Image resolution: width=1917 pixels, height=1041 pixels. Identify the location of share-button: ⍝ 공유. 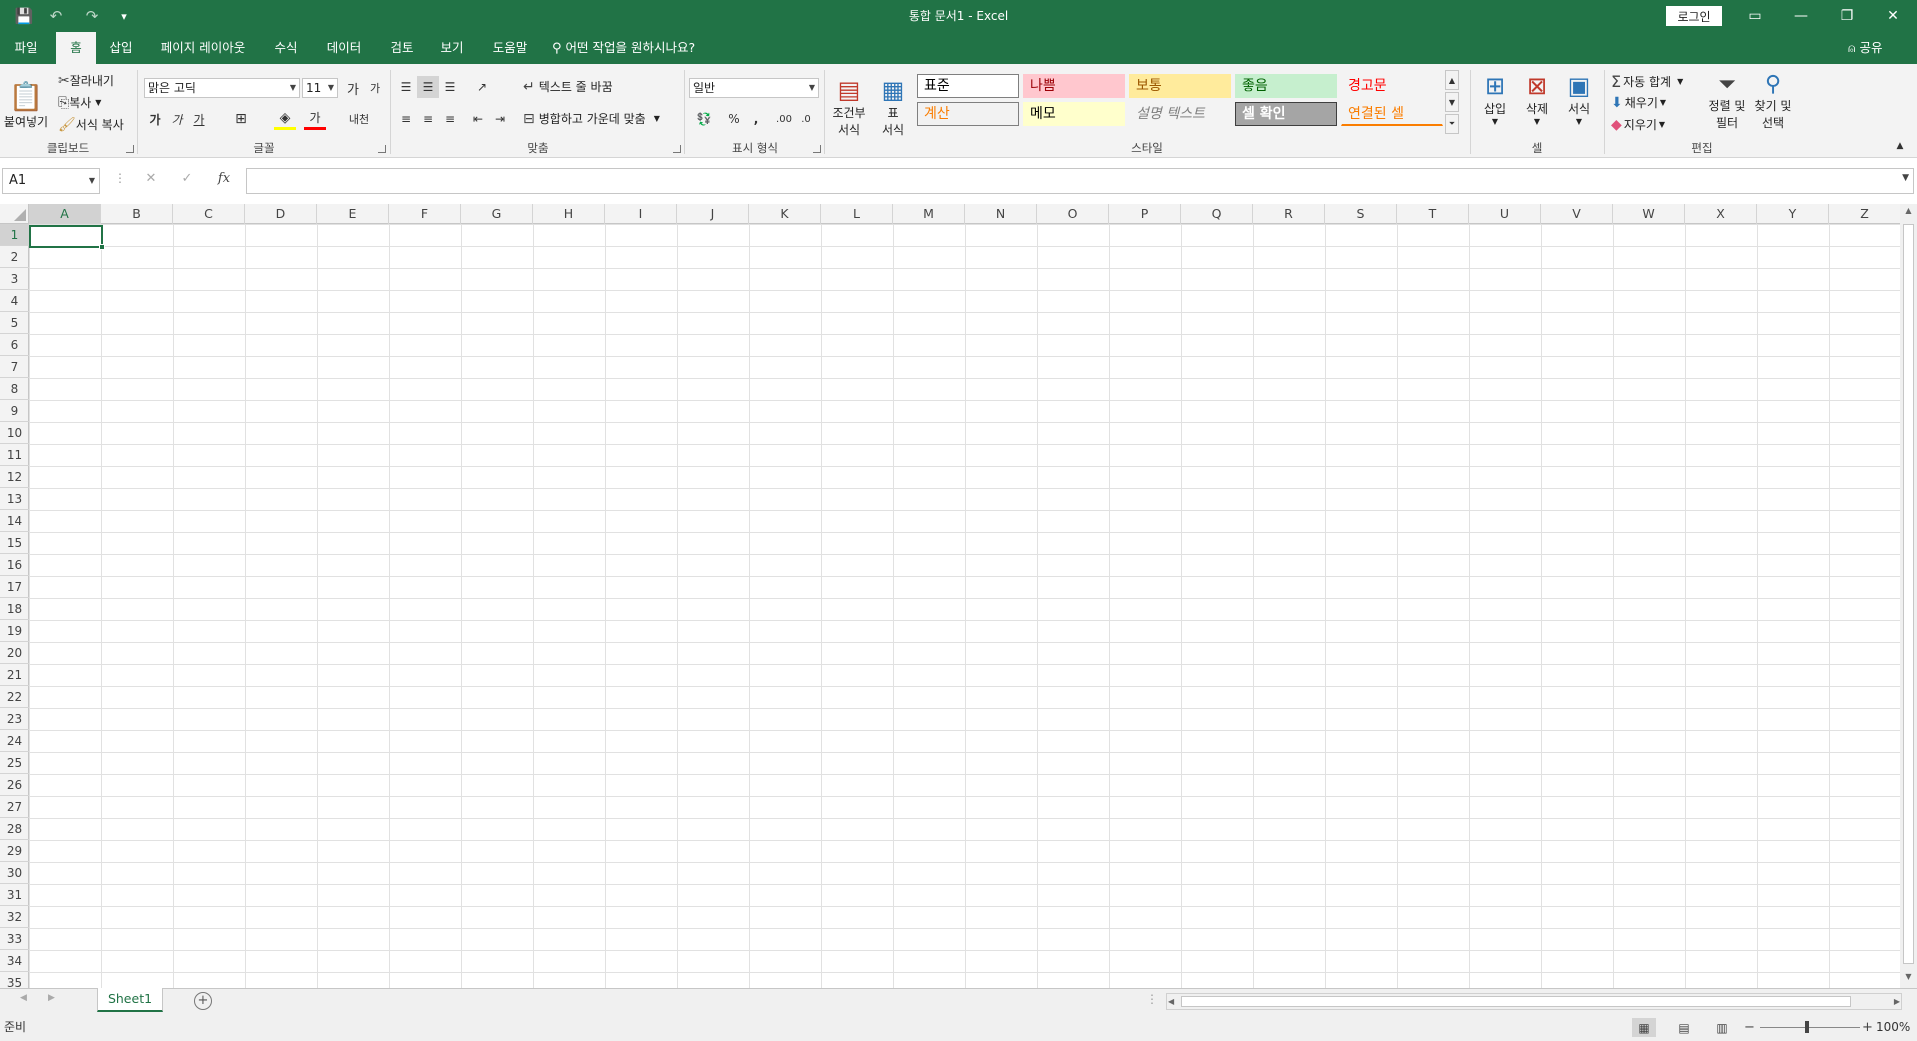
(1865, 48).